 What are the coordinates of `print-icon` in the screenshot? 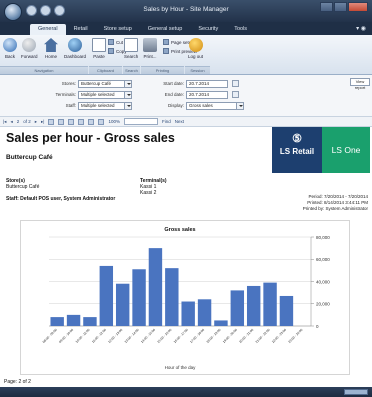 It's located at (71, 121).